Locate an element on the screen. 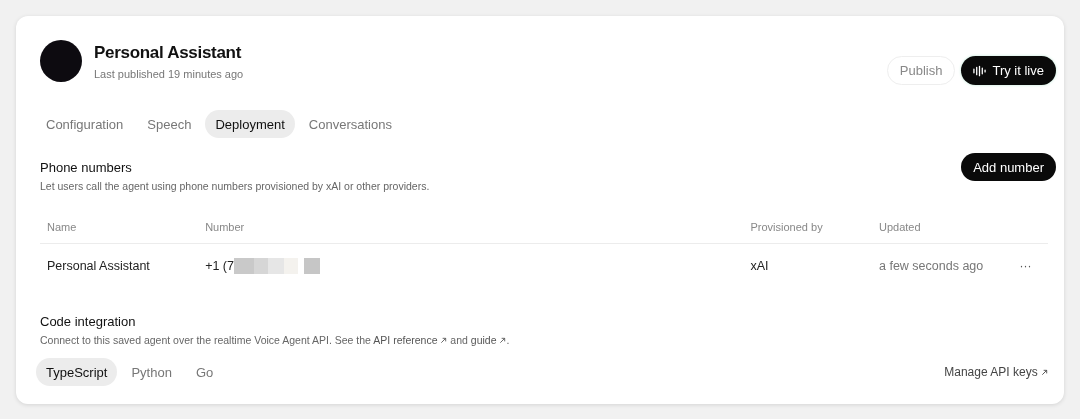 The height and width of the screenshot is (419, 1080). section-description: Connect to this saved agent over the realtime Voice Agent API. See the API reference and guide . is located at coordinates (275, 340).